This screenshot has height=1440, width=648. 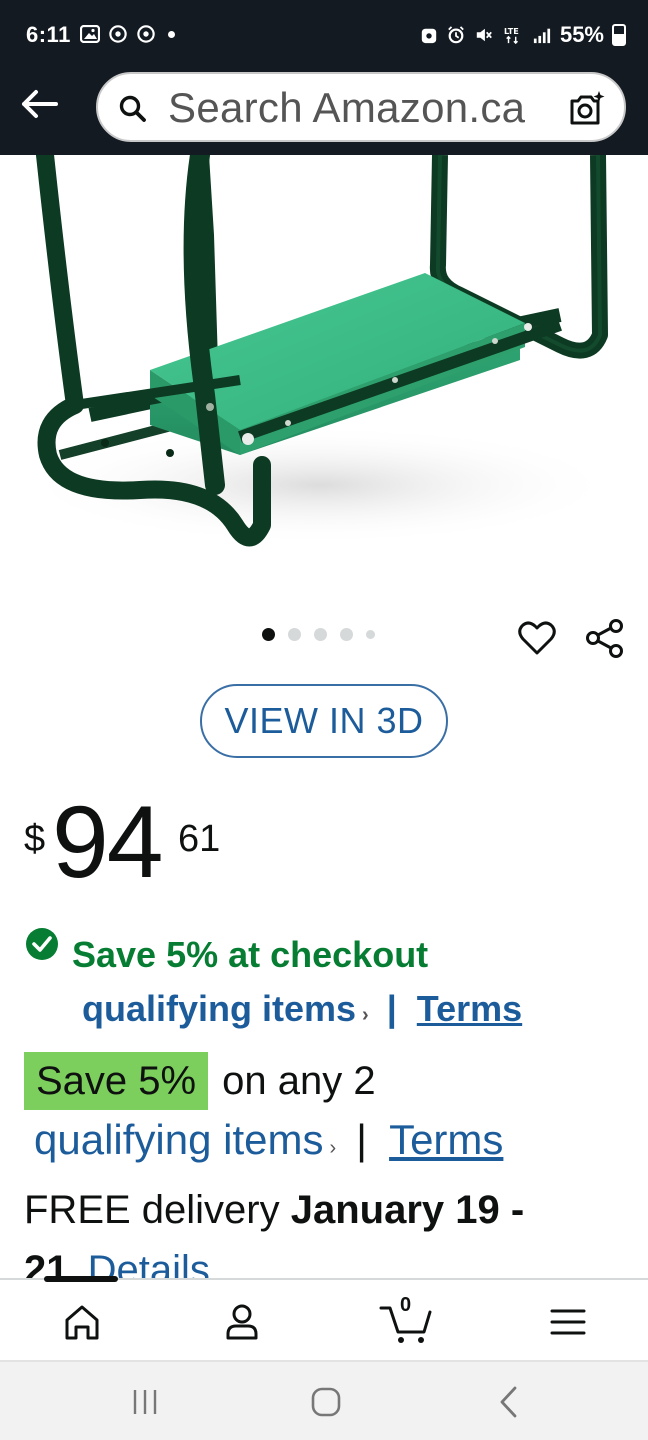 What do you see at coordinates (145, 1402) in the screenshot?
I see `recent-apps-icon` at bounding box center [145, 1402].